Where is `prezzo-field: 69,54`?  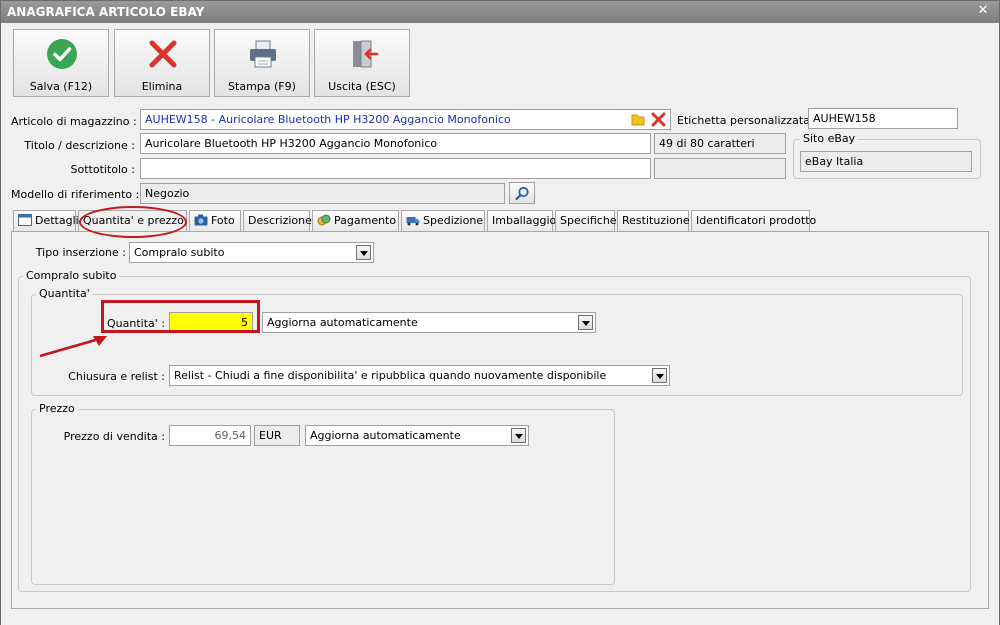 prezzo-field: 69,54 is located at coordinates (210, 435).